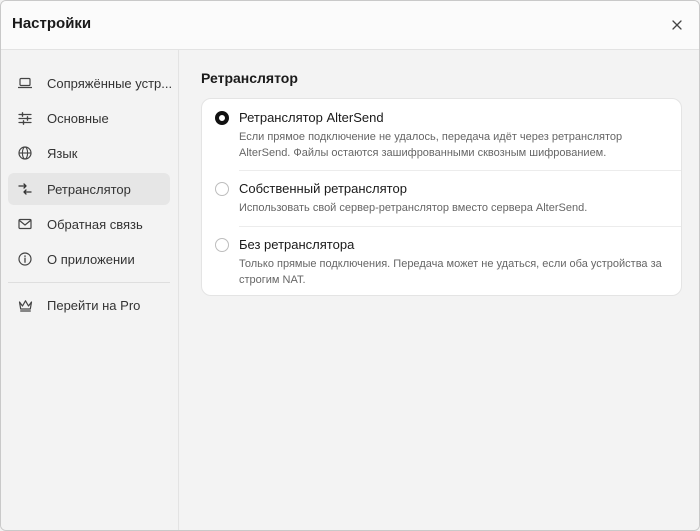  Describe the element at coordinates (25, 305) in the screenshot. I see `crown-icon` at that location.